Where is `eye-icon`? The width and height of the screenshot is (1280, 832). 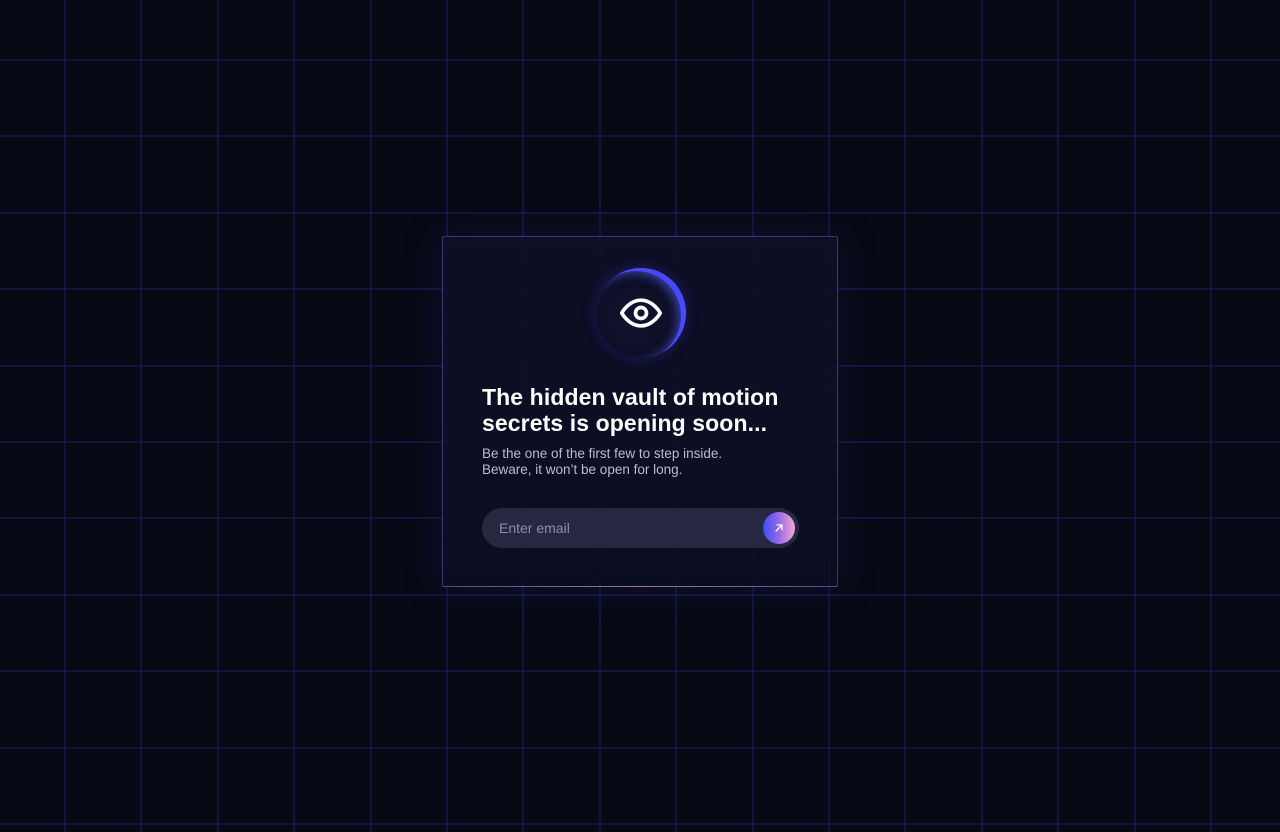
eye-icon is located at coordinates (641, 313).